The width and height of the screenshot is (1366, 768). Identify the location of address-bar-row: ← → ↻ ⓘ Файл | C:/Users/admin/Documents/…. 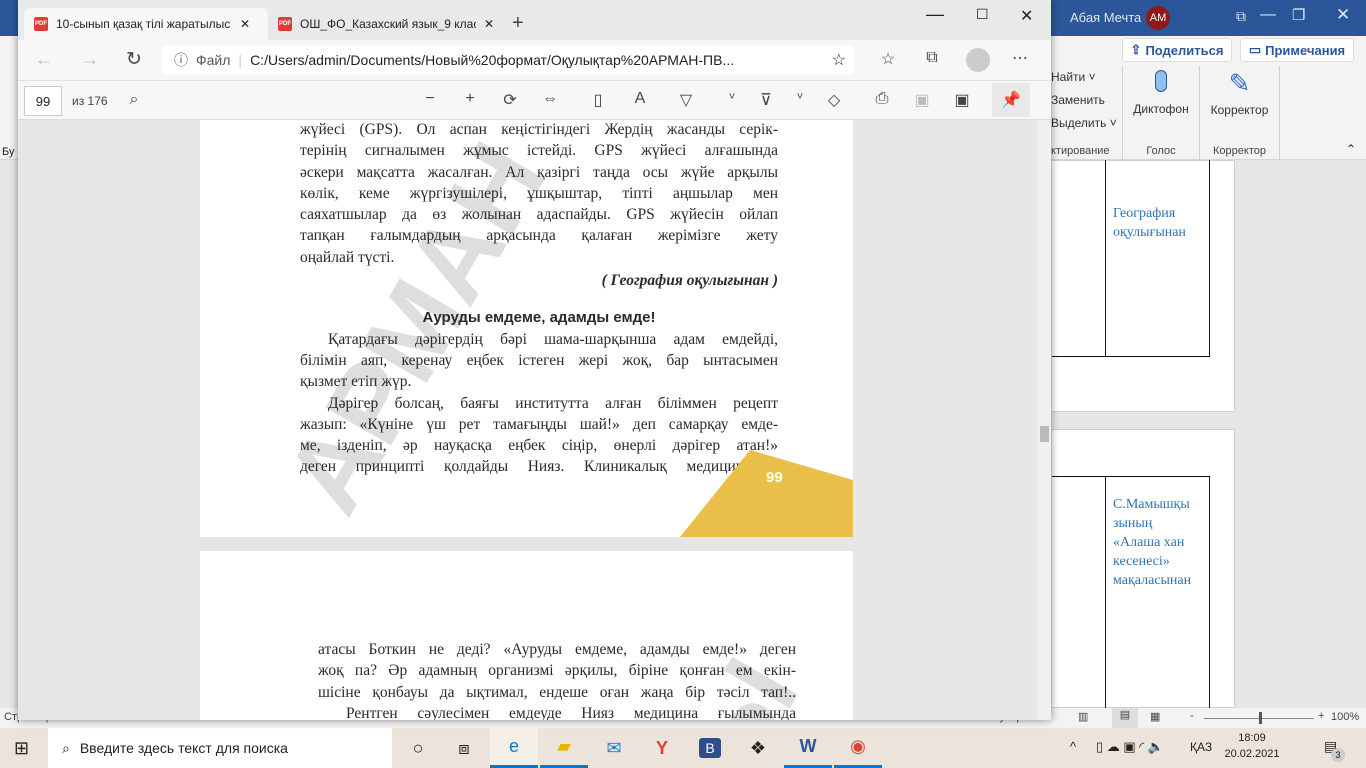
(534, 60).